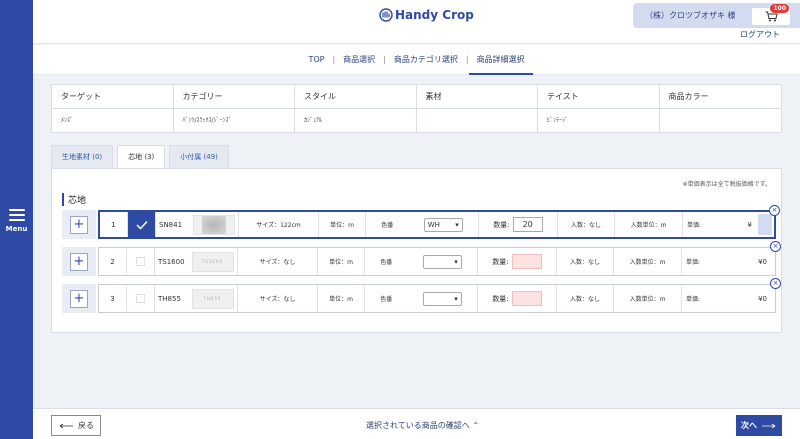 Image resolution: width=800 pixels, height=439 pixels. What do you see at coordinates (443, 224) in the screenshot?
I see `color-select: WH ▾` at bounding box center [443, 224].